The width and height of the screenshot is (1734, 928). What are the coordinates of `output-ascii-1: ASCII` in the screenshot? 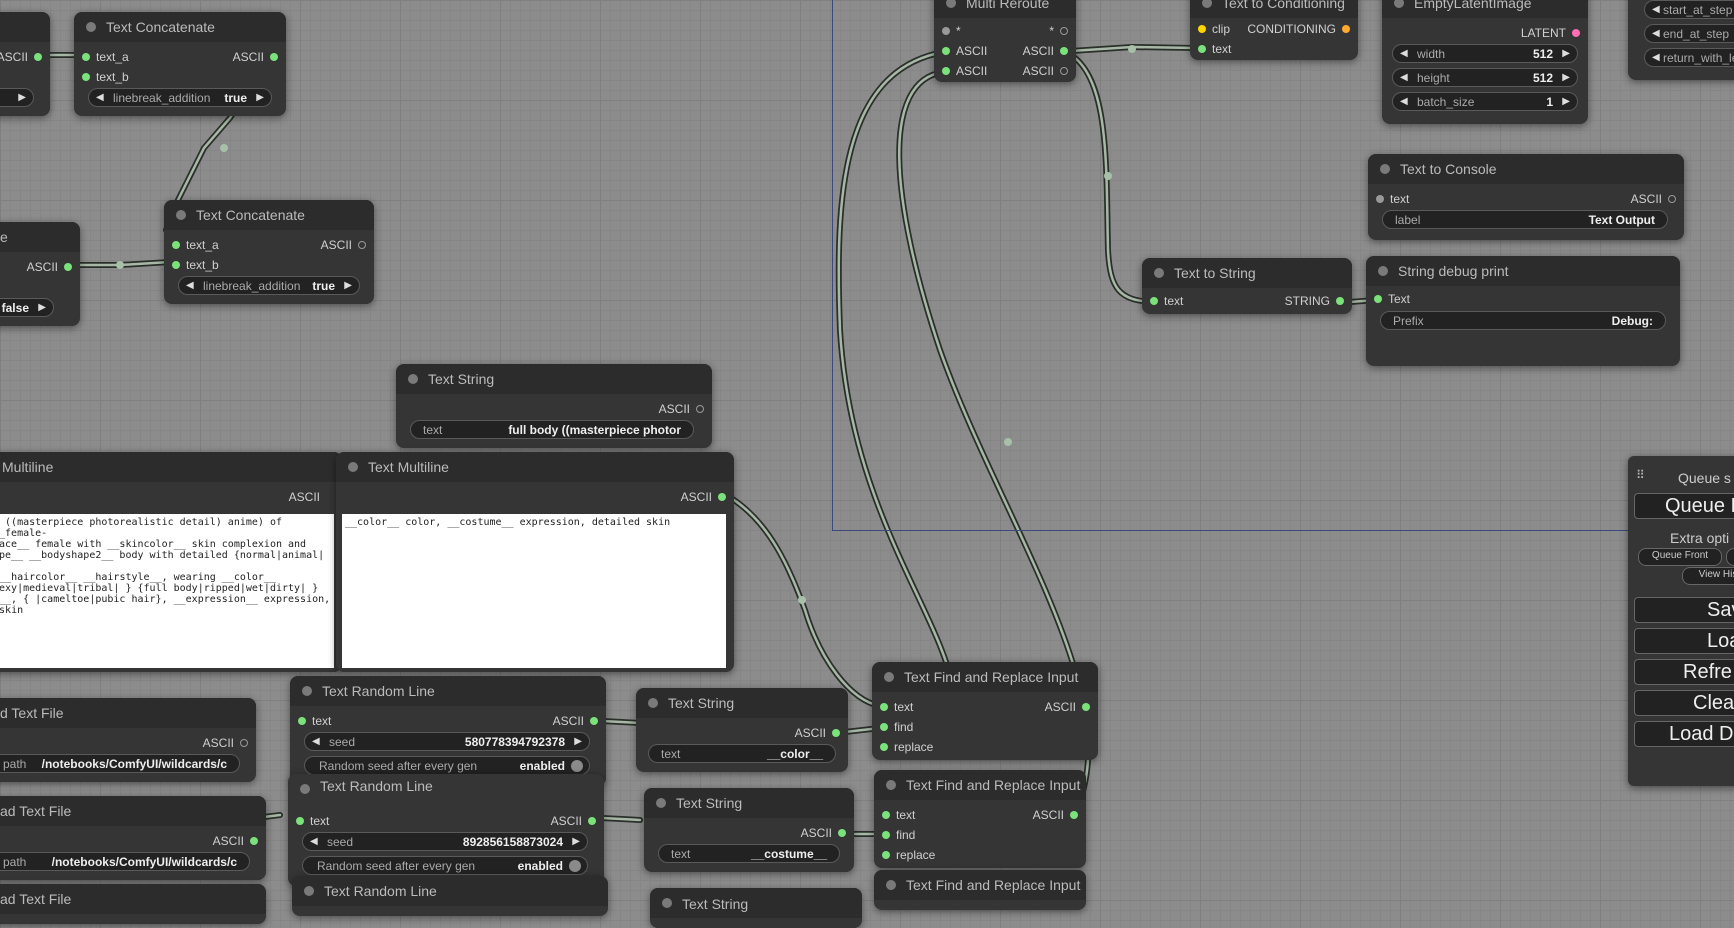 It's located at (1038, 51).